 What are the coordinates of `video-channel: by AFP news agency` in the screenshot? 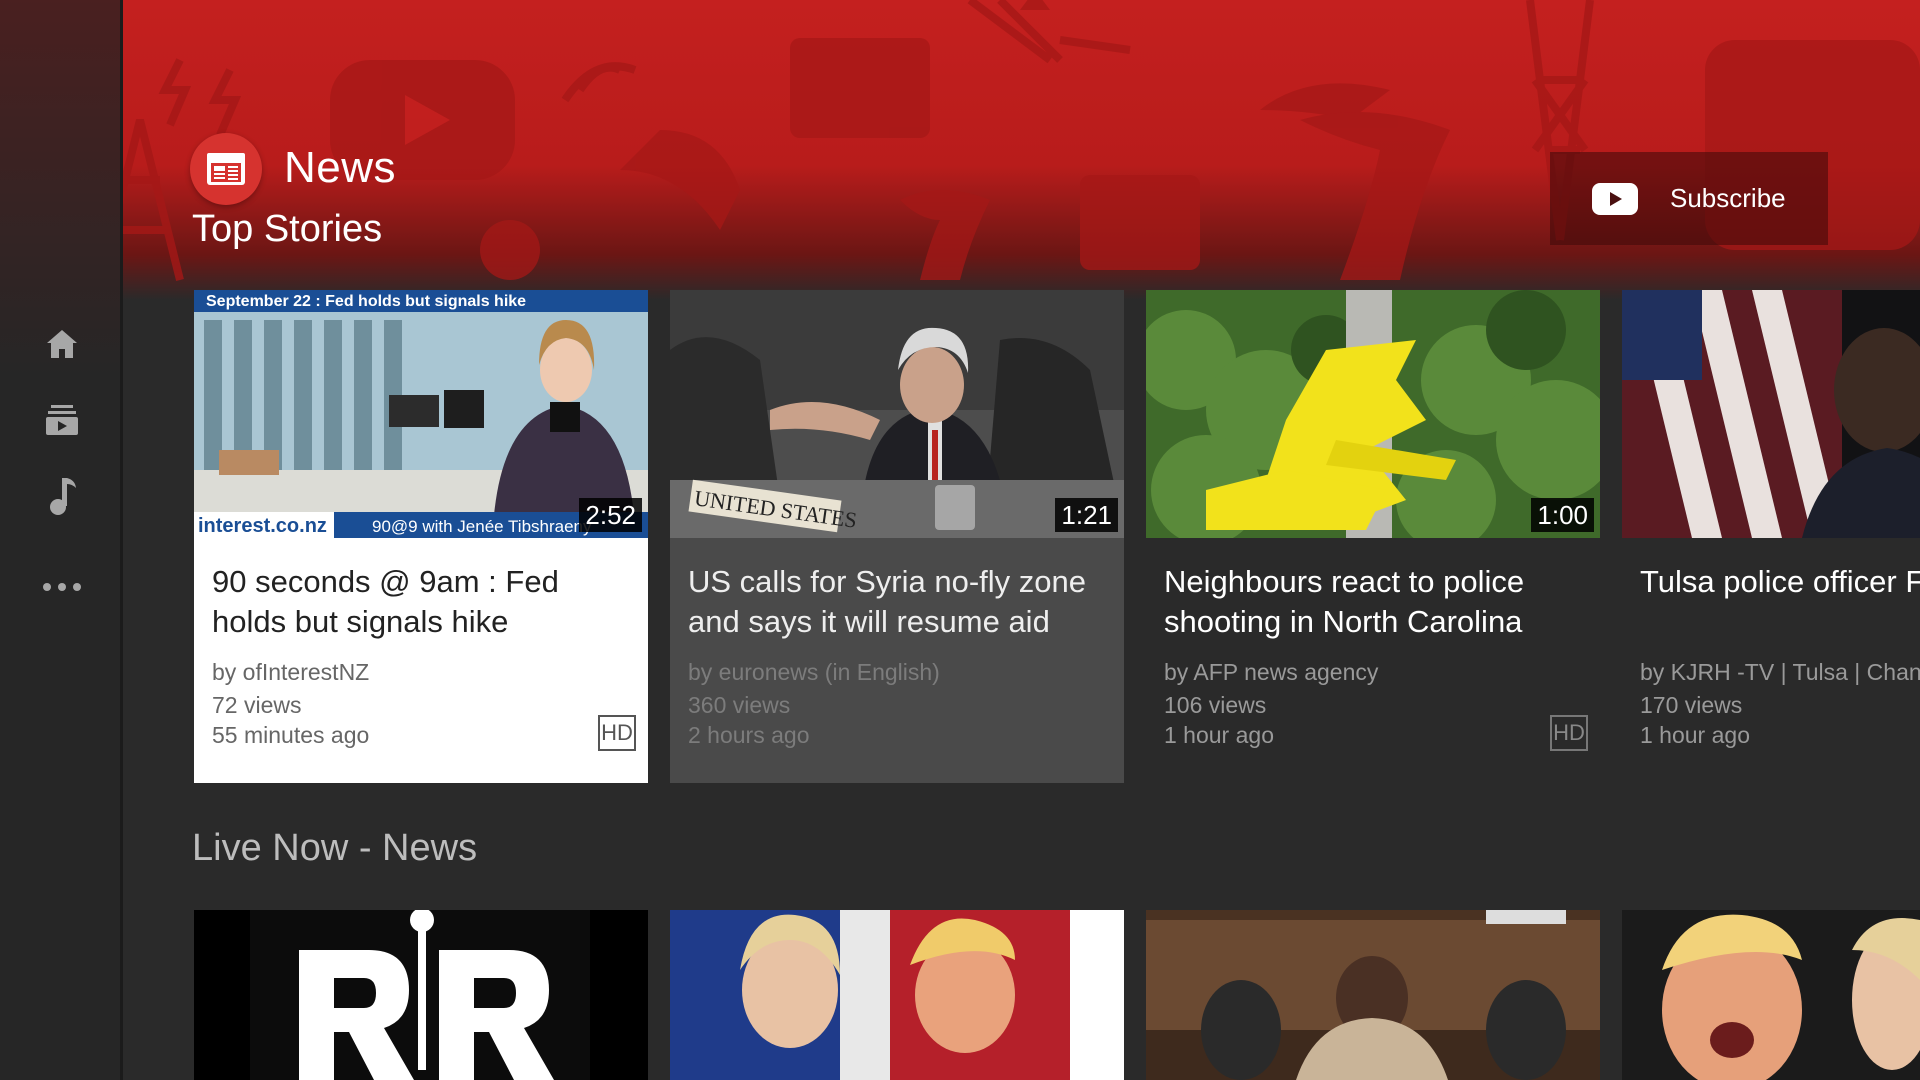 It's located at (1271, 672).